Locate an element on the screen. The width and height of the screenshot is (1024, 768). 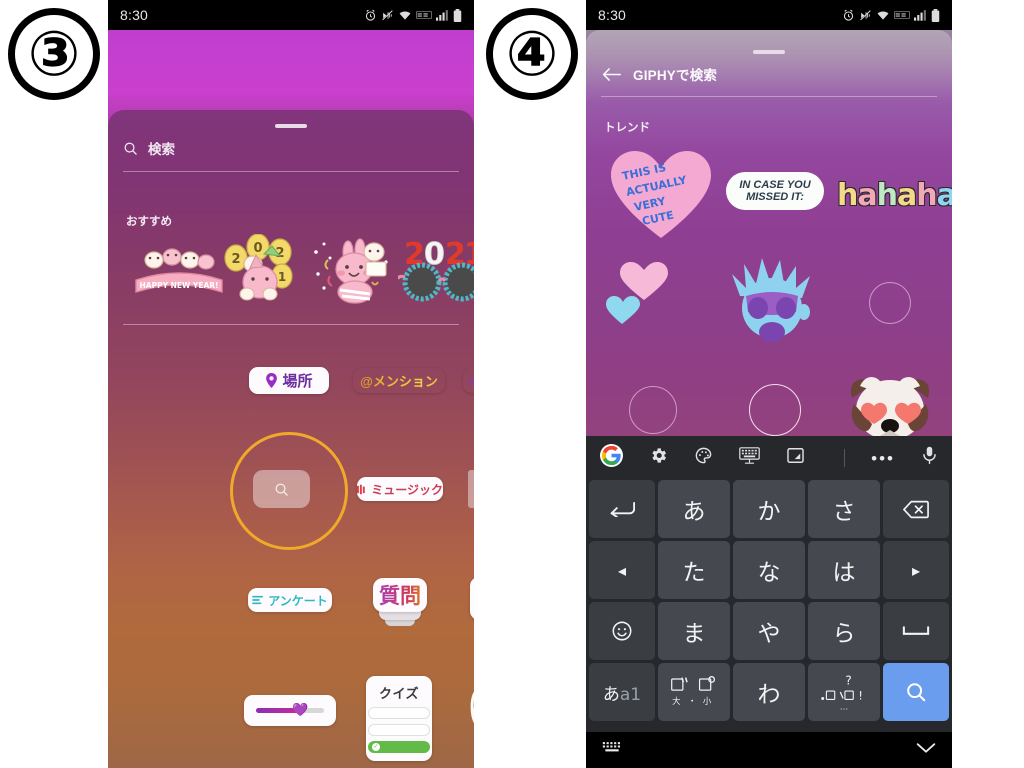
quiz-sticker-label: クイズ is located at coordinates (399, 693).